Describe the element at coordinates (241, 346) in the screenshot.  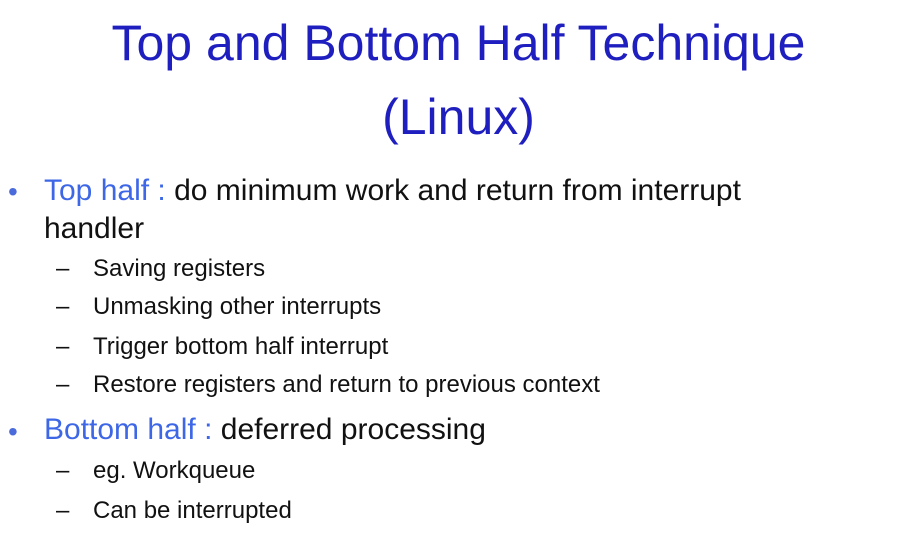
I see `subitem-text: Trigger bottom half interrupt` at that location.